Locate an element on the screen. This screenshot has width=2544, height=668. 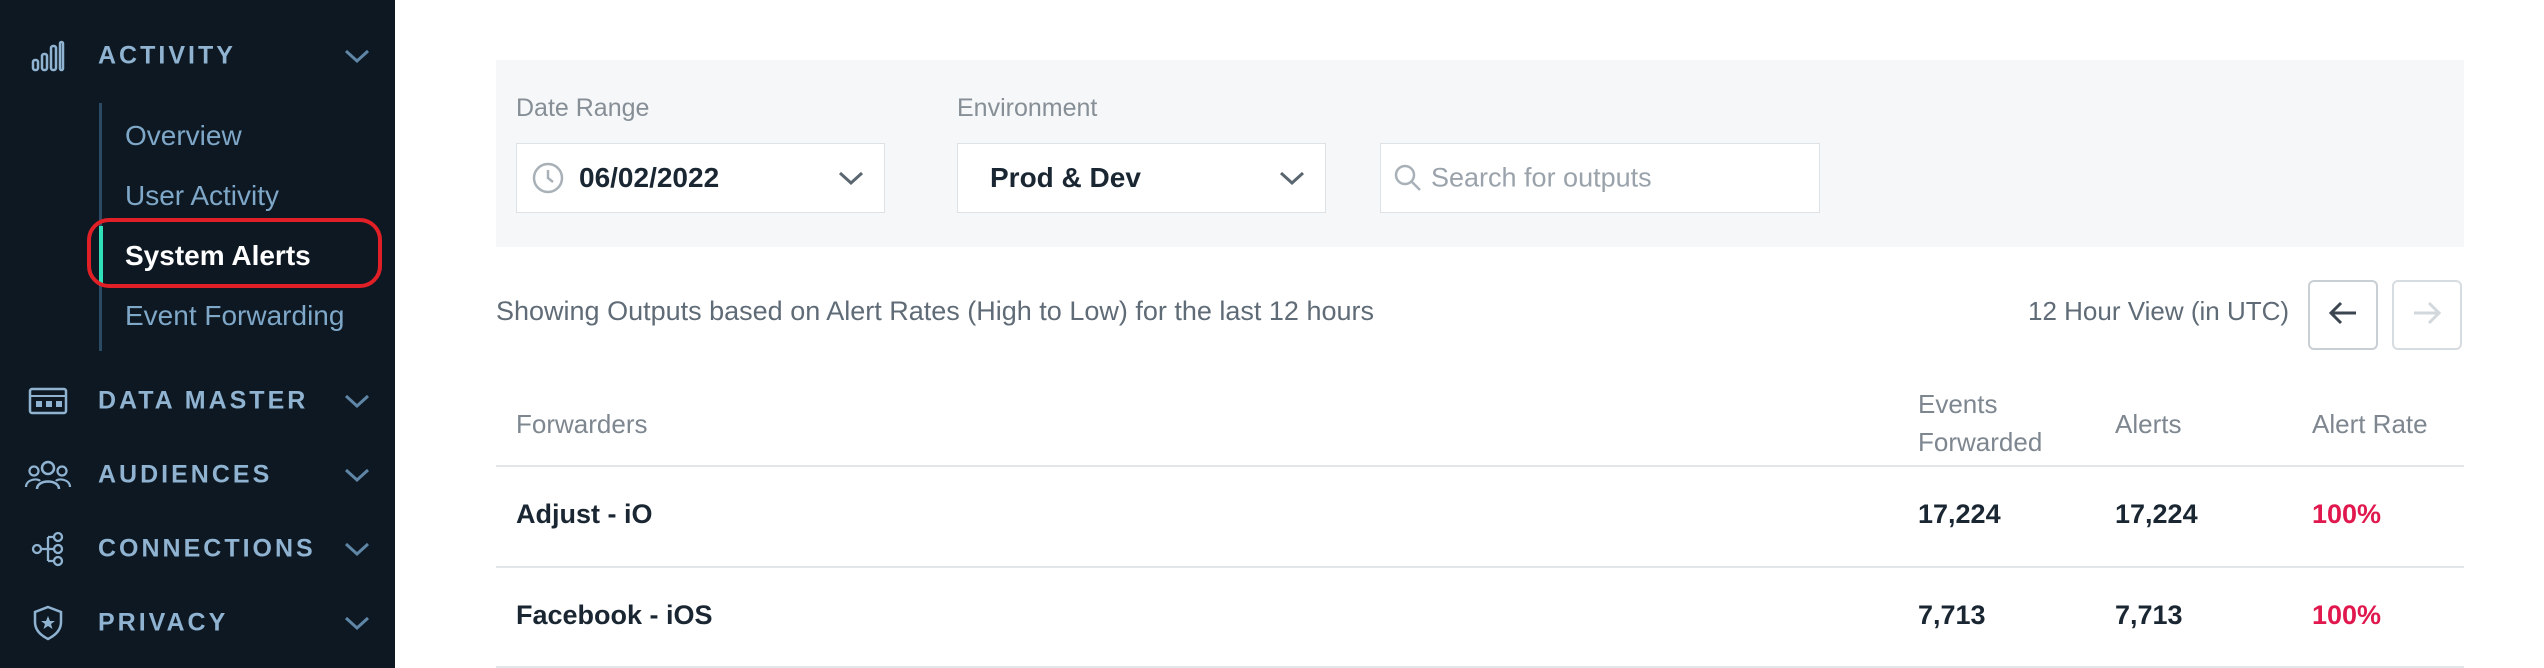
nav-section-connections: CONNECTIONS is located at coordinates (197, 549).